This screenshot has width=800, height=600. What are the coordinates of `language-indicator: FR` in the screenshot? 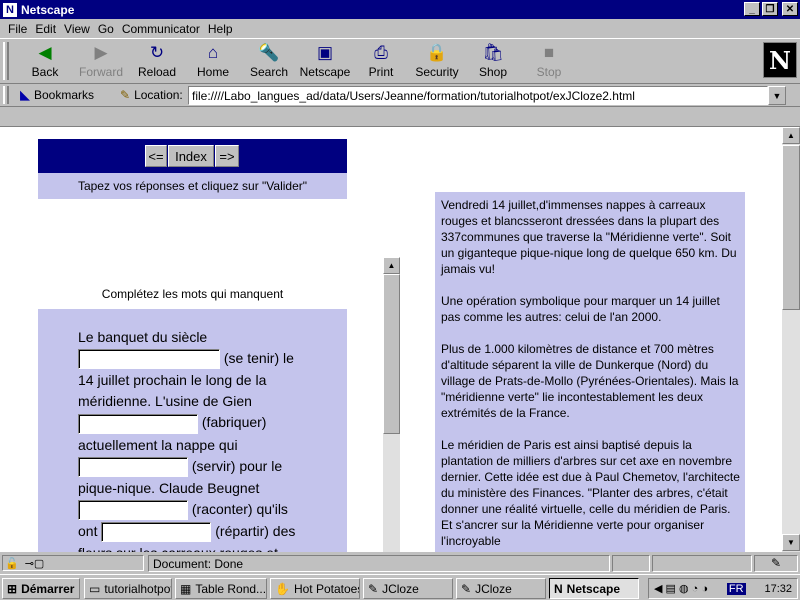 It's located at (736, 588).